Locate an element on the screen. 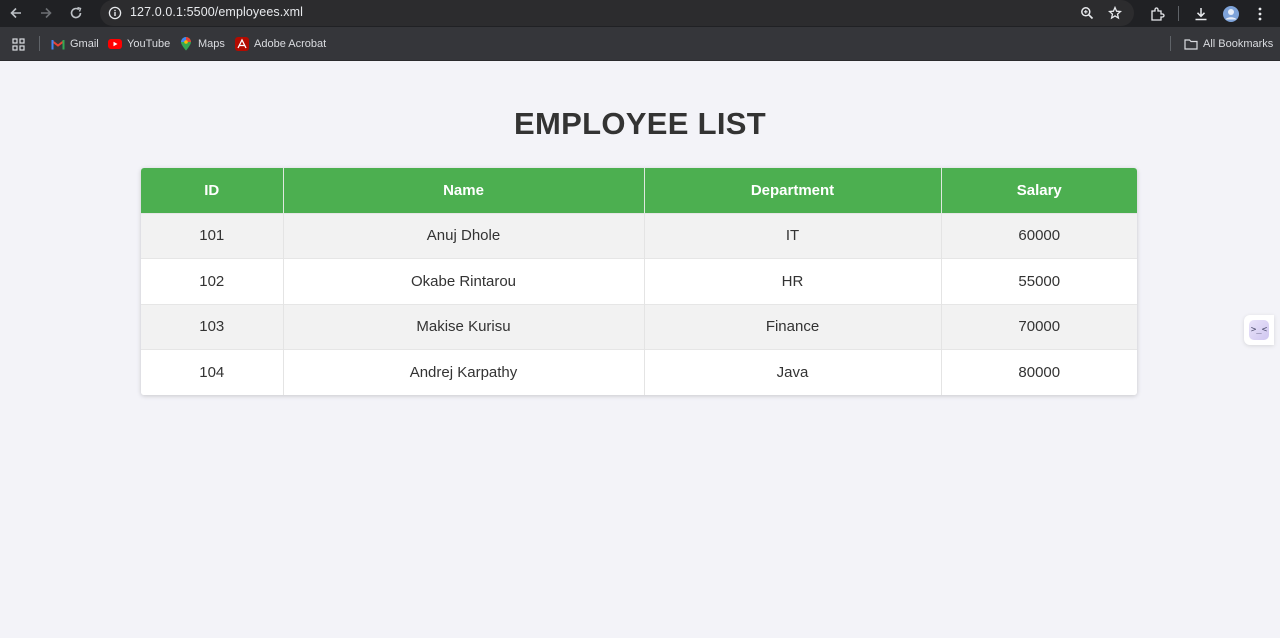 The width and height of the screenshot is (1280, 638). cell-department: HR is located at coordinates (793, 281).